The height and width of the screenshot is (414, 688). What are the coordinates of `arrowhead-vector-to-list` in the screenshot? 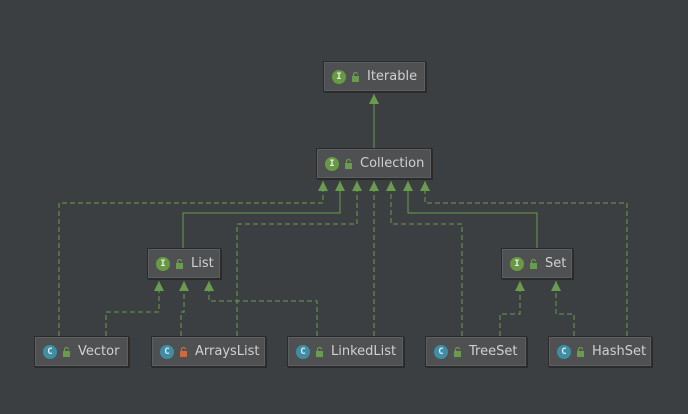 It's located at (159, 286).